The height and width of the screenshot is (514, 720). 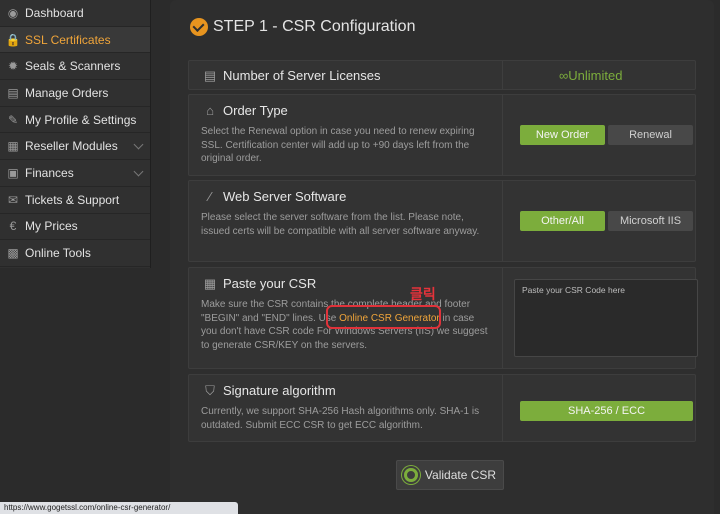 I want to click on licenses-card: ▤ Number of Server Licenses ∞Unlimited, so click(x=442, y=75).